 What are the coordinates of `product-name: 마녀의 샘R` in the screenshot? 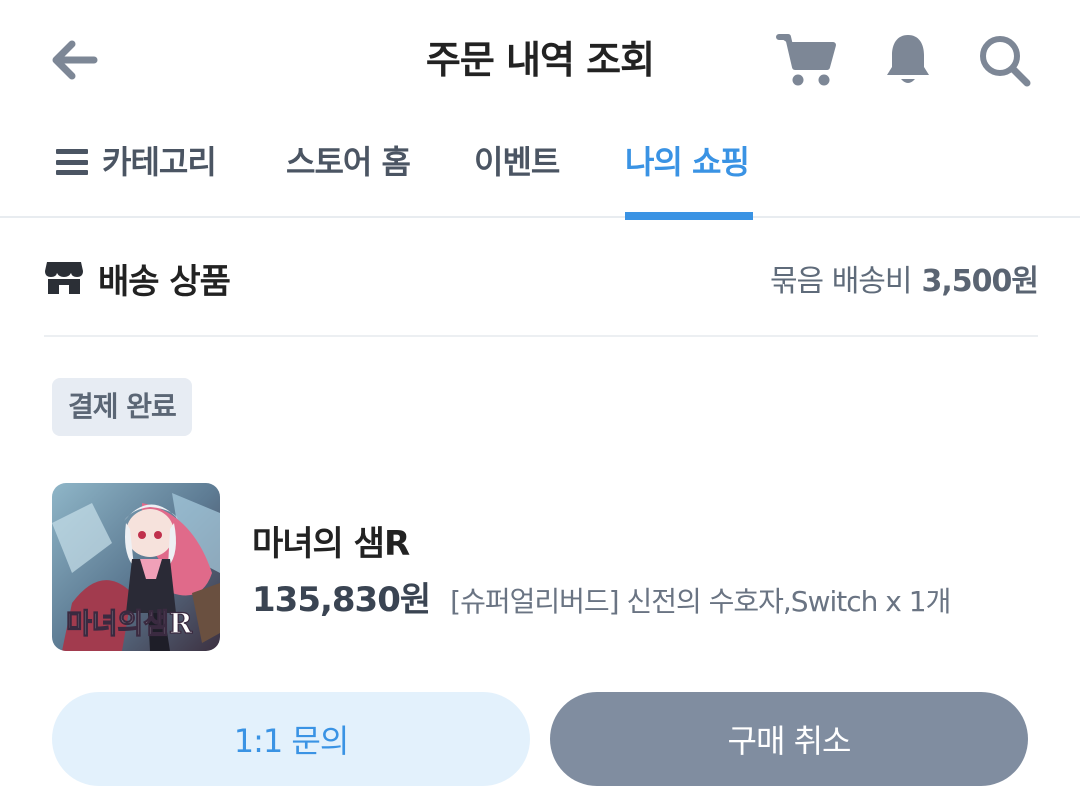 It's located at (331, 540).